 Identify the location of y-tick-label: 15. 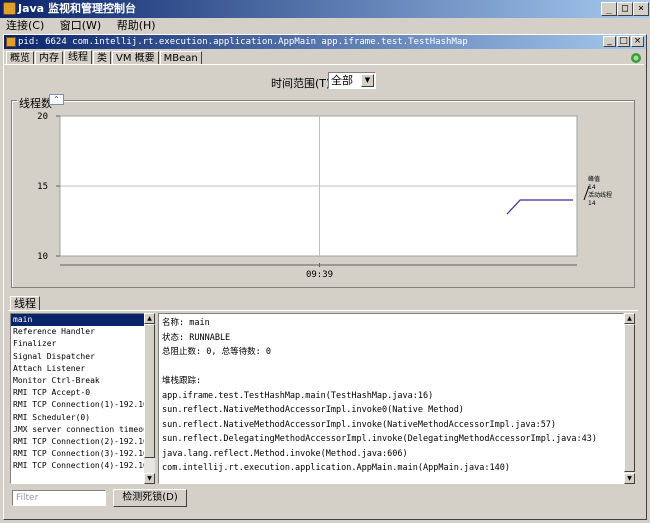
(42, 187).